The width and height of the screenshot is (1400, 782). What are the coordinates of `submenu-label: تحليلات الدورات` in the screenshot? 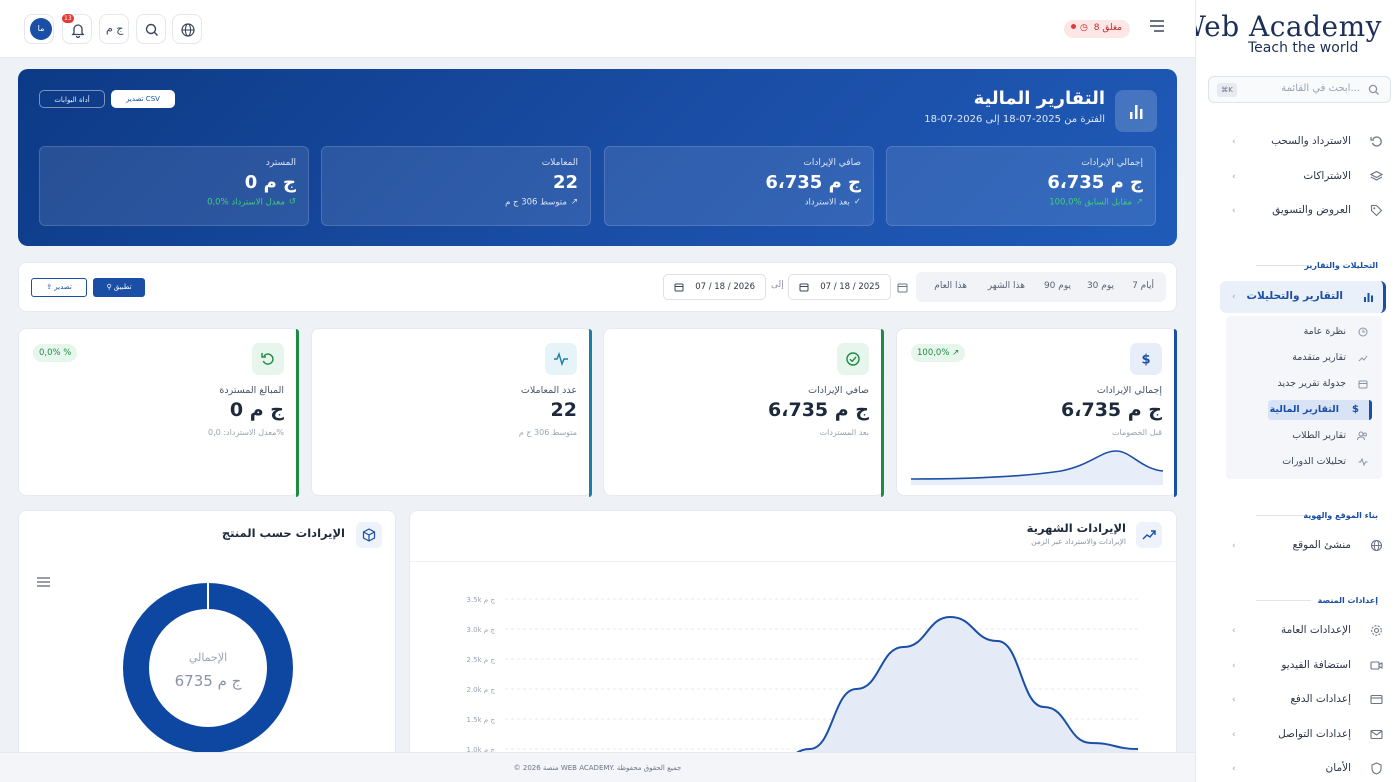 It's located at (1314, 461).